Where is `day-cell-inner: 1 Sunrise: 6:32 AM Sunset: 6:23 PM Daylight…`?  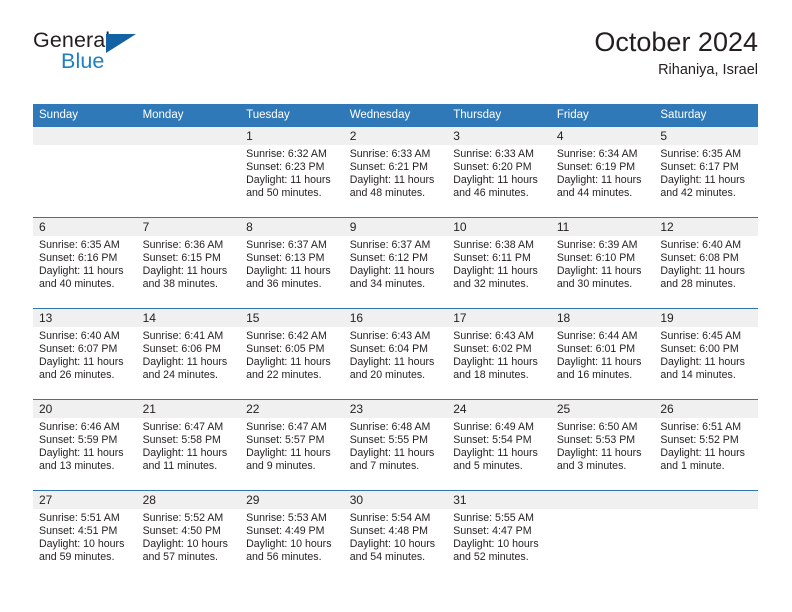 day-cell-inner: 1 Sunrise: 6:32 AM Sunset: 6:23 PM Daylight… is located at coordinates (292, 172).